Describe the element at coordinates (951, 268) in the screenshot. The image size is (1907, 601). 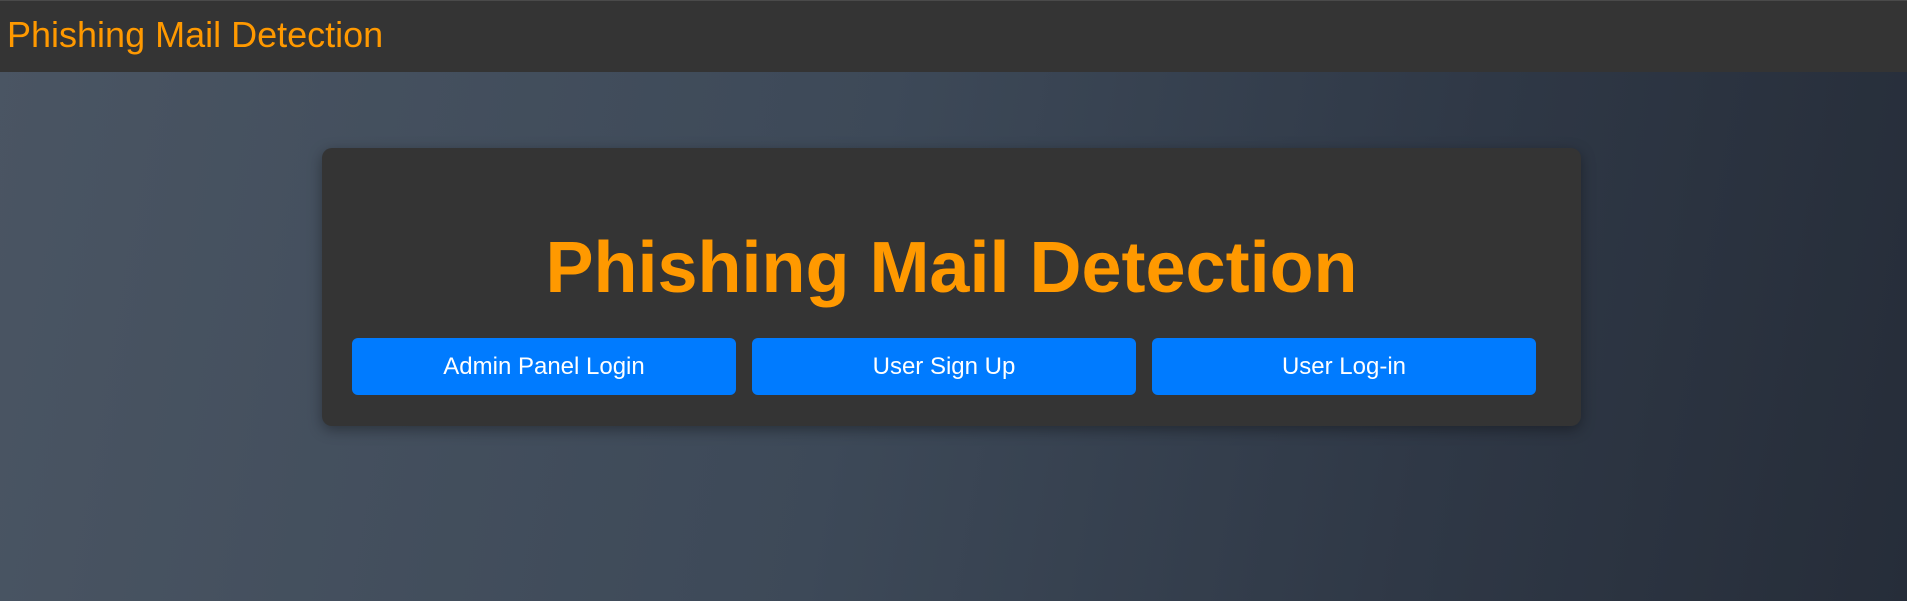
I see `page-title: Phishing Mail Detection` at that location.